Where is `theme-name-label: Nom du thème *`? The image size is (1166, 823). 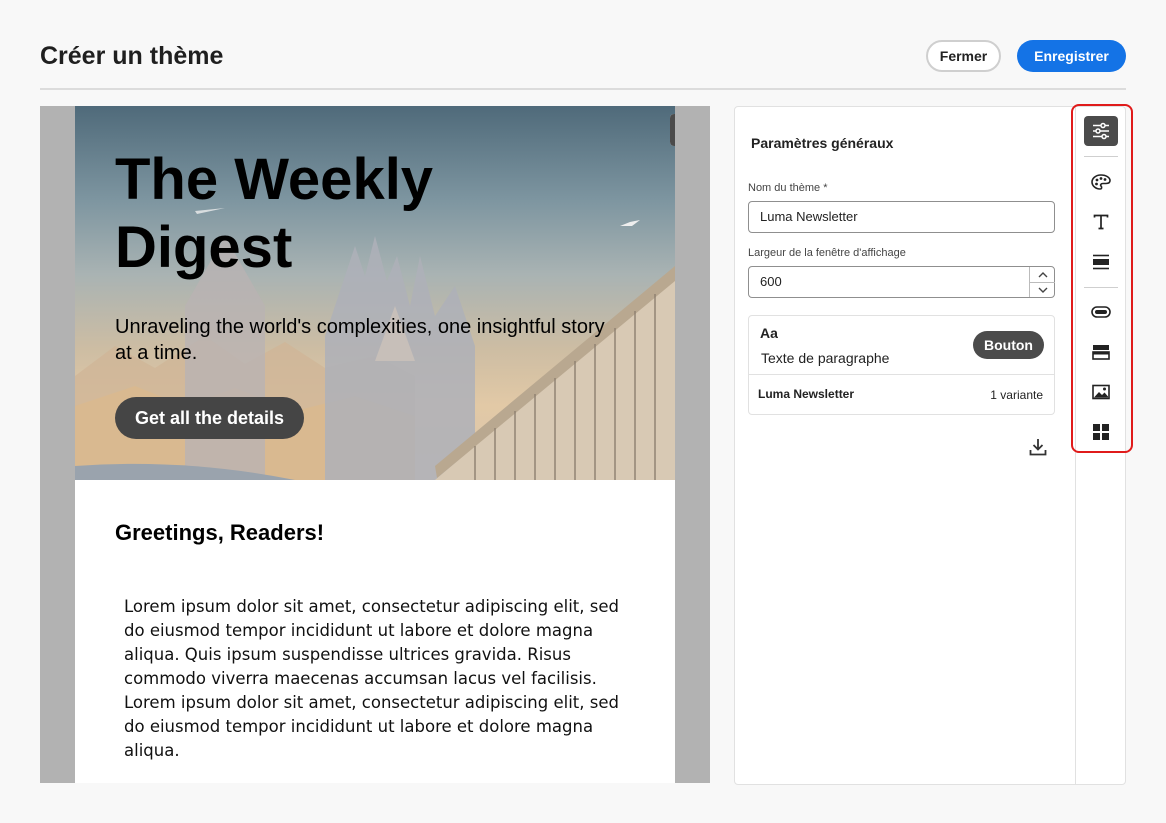
theme-name-label: Nom du thème * is located at coordinates (788, 188).